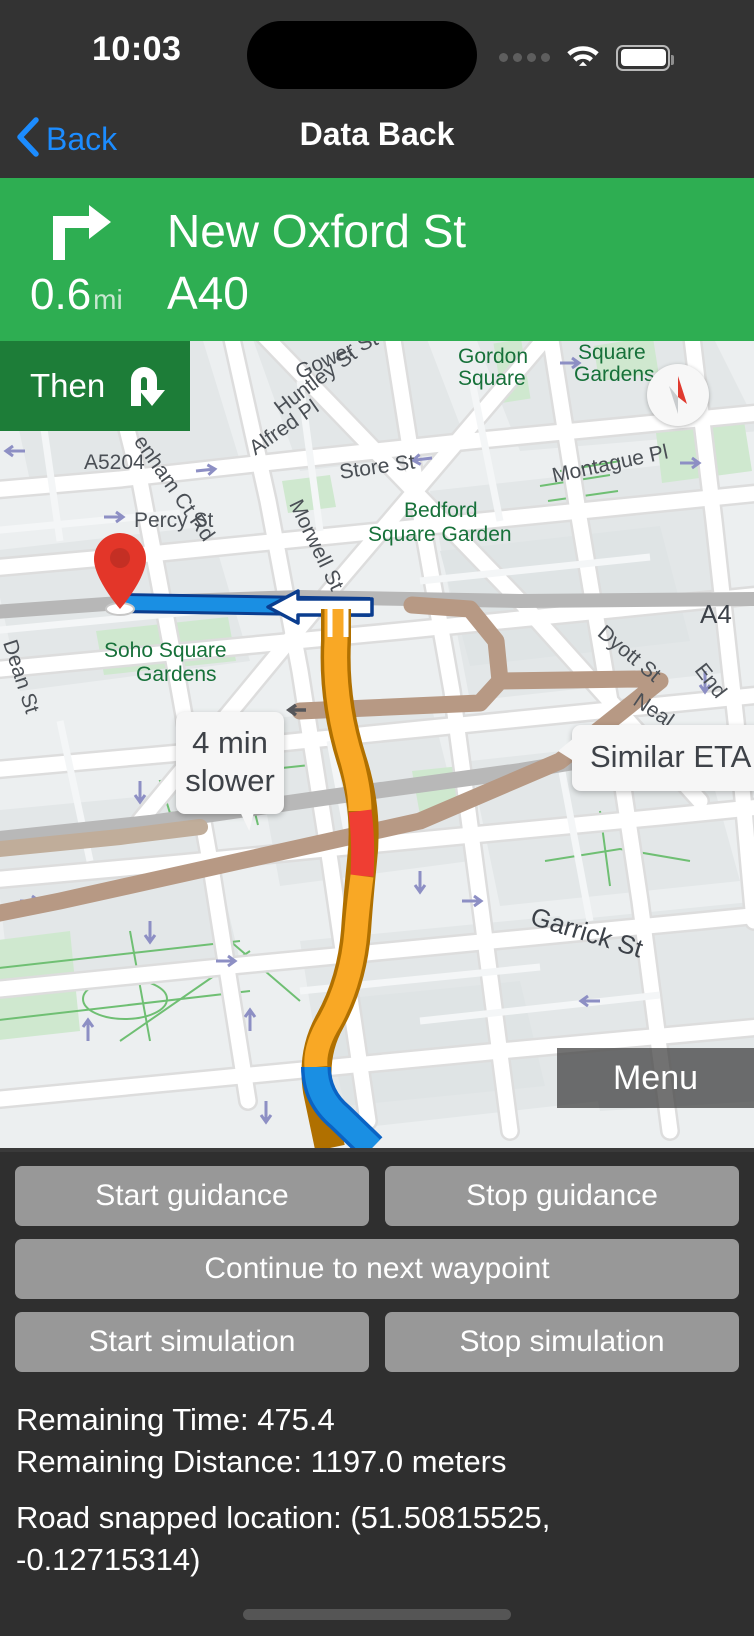  I want to click on u-turn-right-icon, so click(146, 386).